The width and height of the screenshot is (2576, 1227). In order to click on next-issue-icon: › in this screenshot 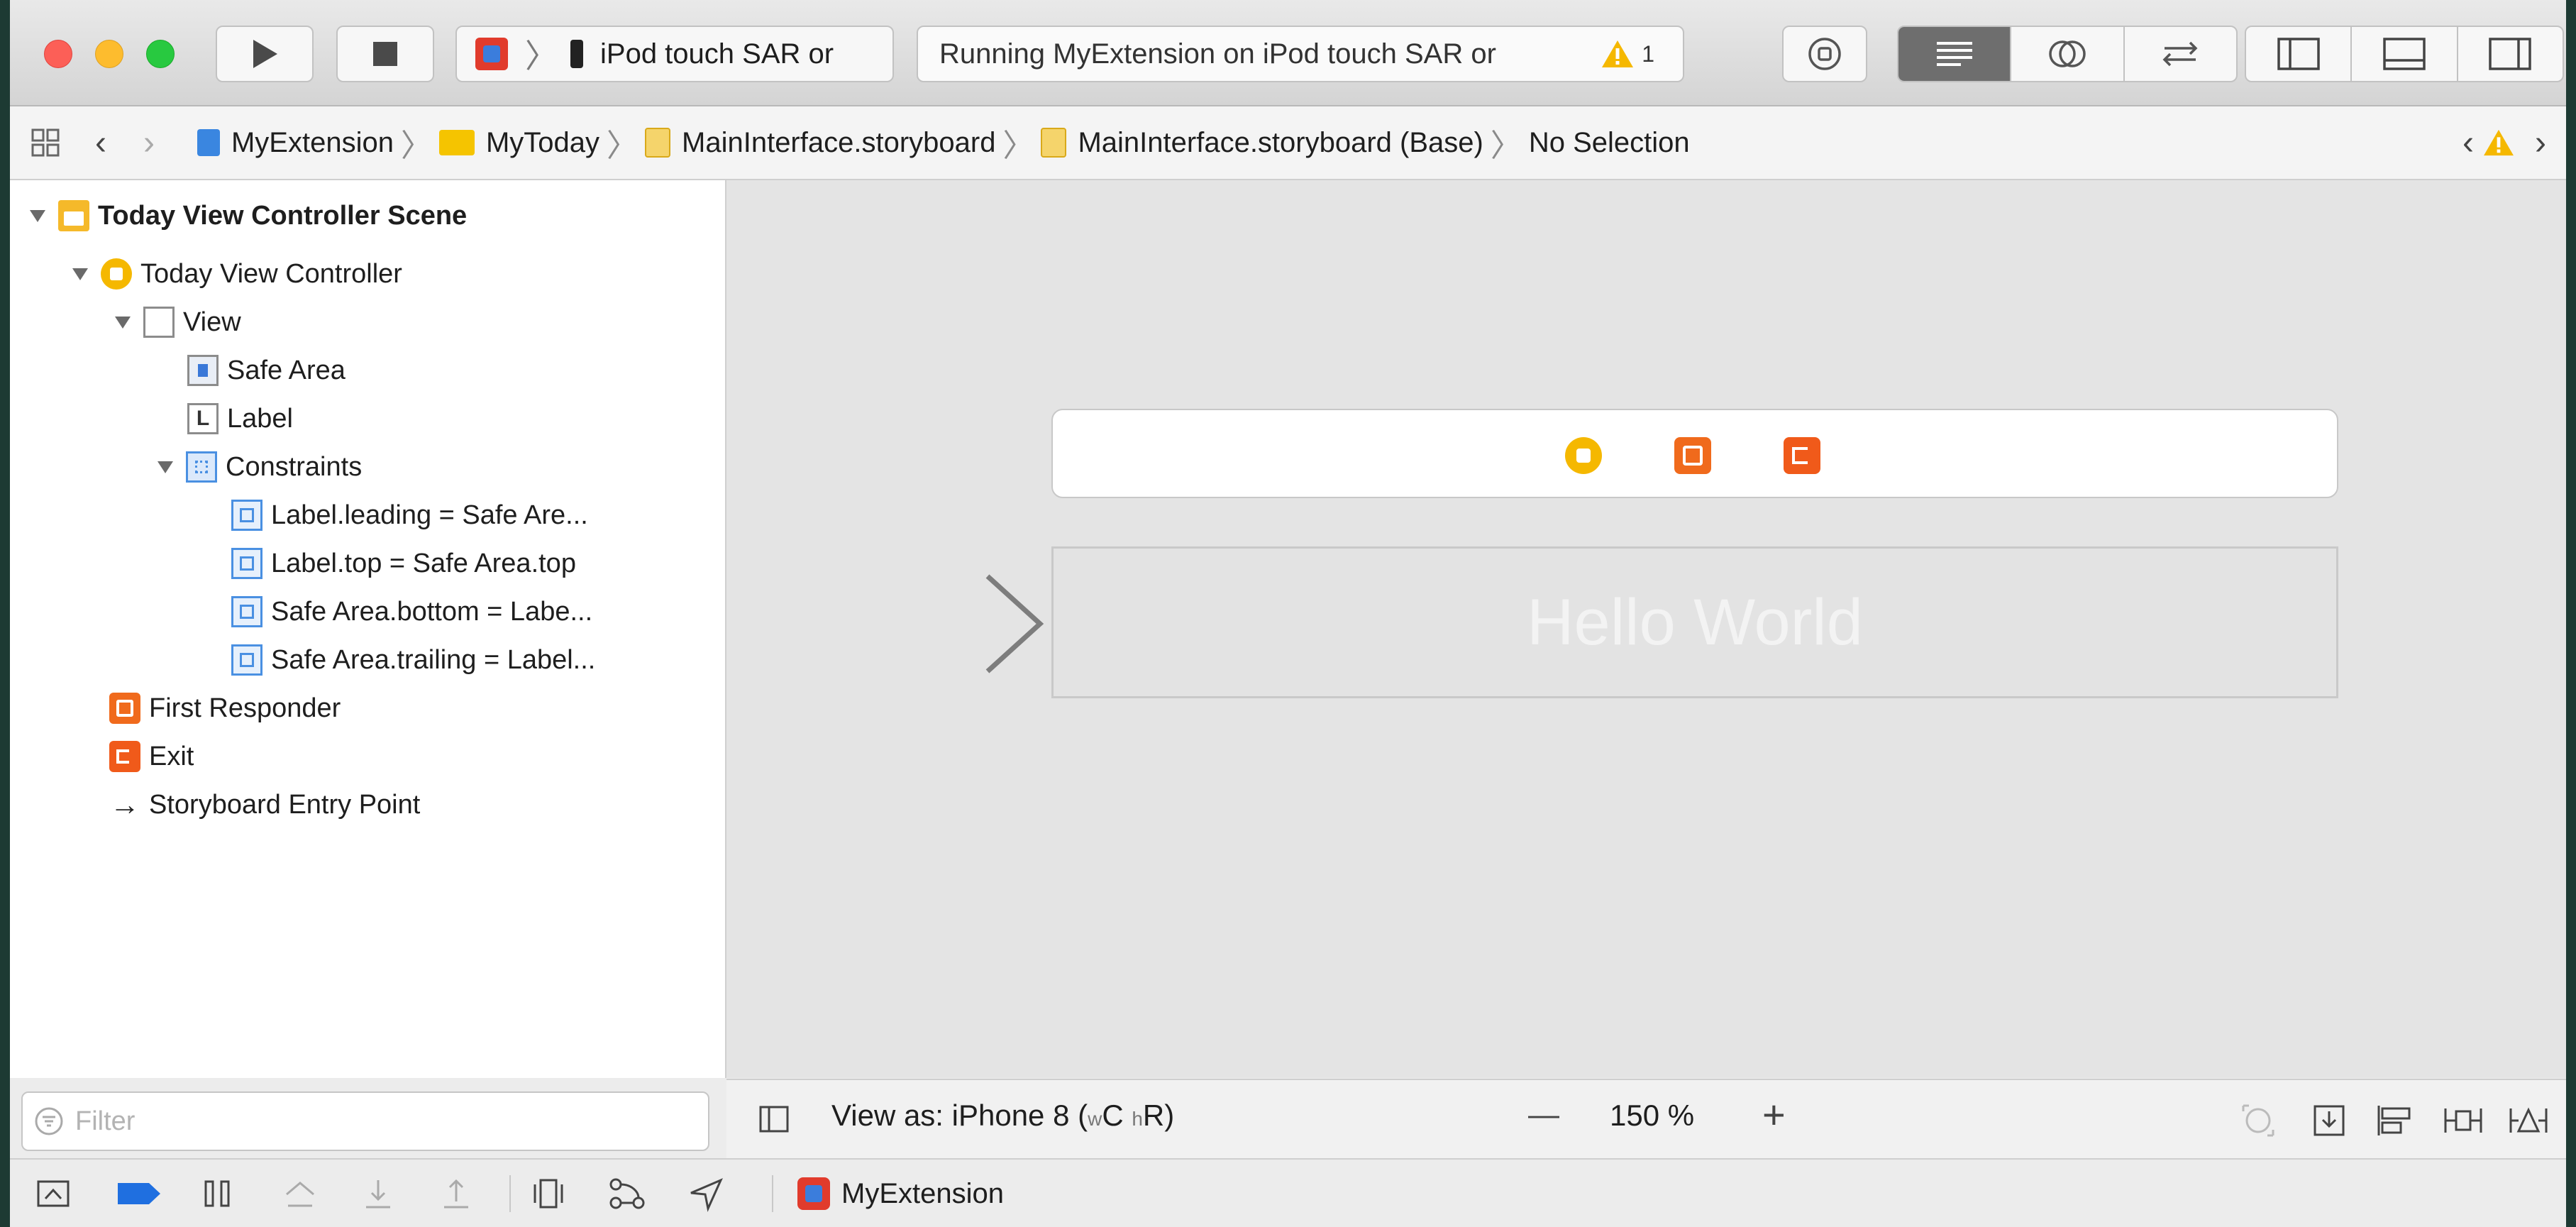, I will do `click(2540, 143)`.